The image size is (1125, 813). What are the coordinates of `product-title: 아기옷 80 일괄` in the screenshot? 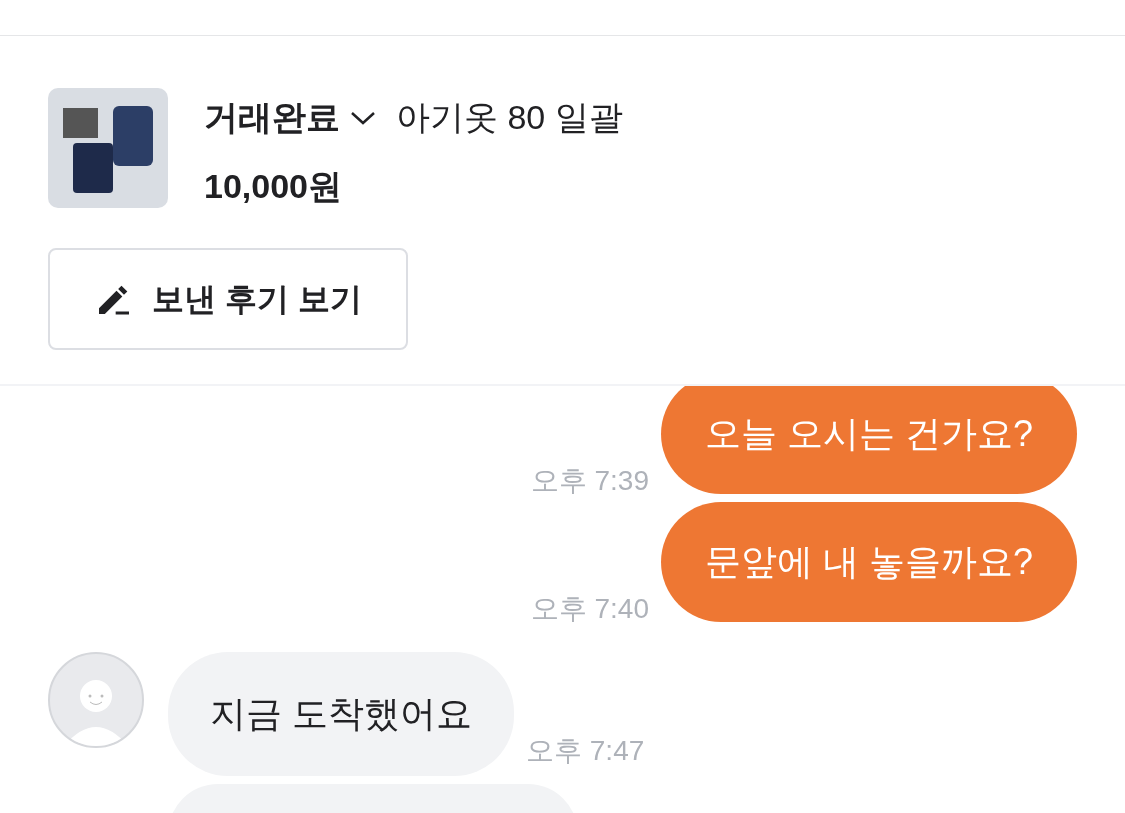 It's located at (509, 117).